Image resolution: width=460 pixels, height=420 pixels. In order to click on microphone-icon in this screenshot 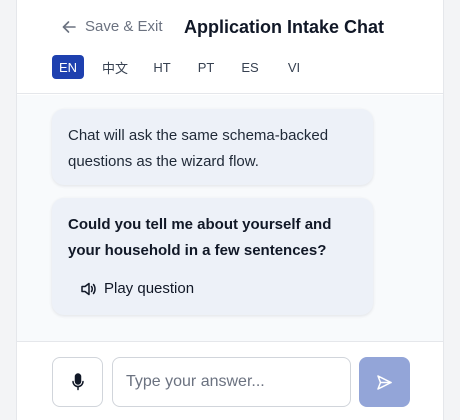, I will do `click(77, 382)`.